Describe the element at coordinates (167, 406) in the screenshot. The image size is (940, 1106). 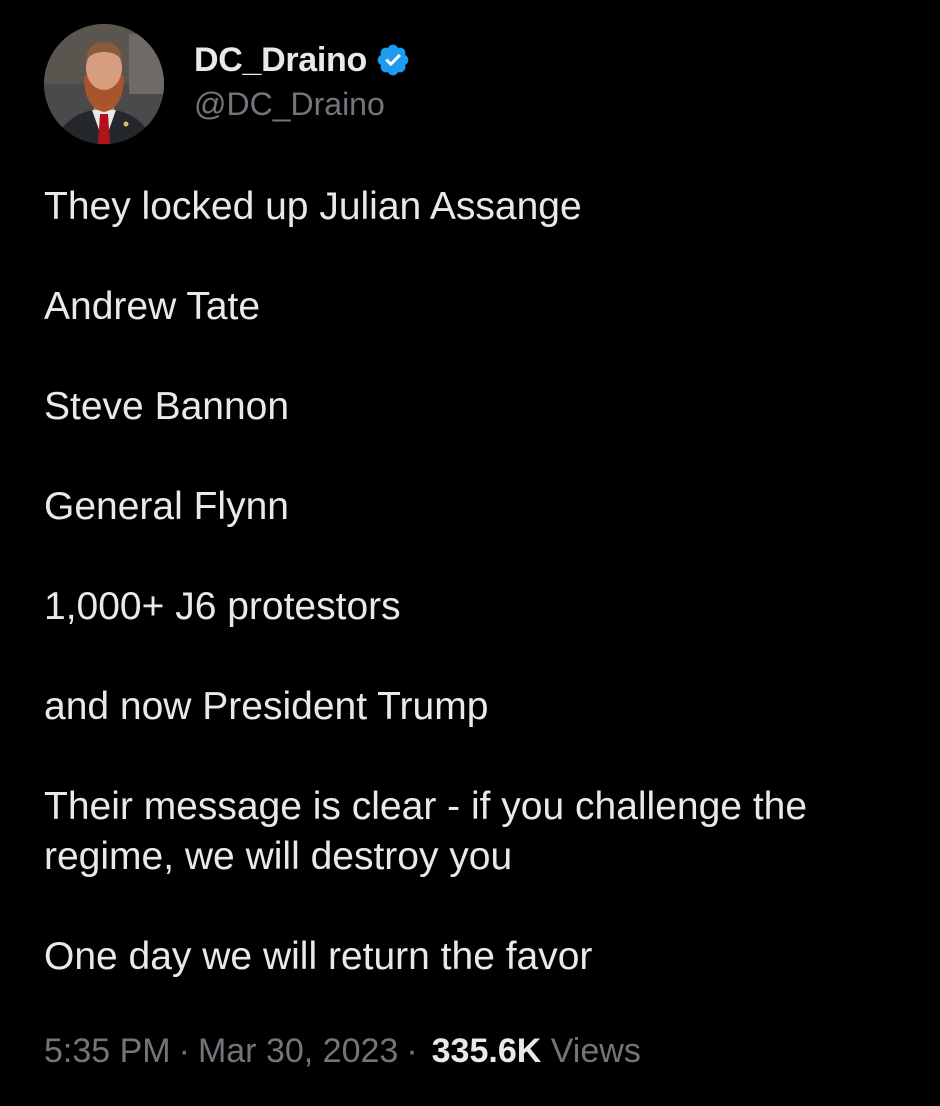
I see `tweet-paragraph: Steve Bannon` at that location.